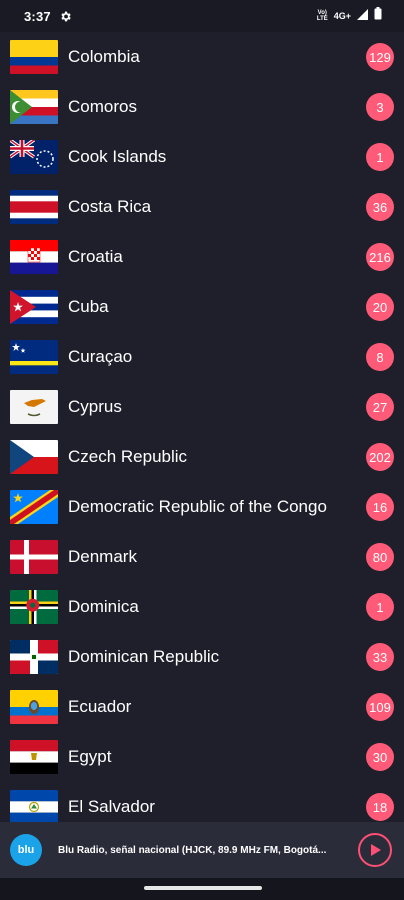 This screenshot has width=404, height=900. Describe the element at coordinates (37, 16) in the screenshot. I see `status-time: 3:37` at that location.